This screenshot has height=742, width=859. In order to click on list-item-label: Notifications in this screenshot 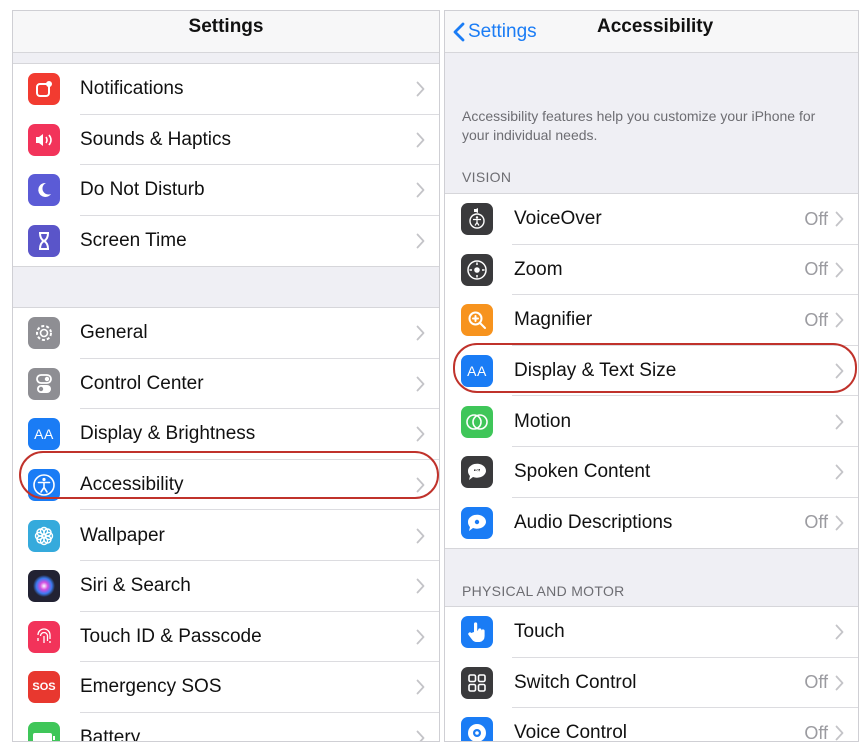, I will do `click(132, 89)`.